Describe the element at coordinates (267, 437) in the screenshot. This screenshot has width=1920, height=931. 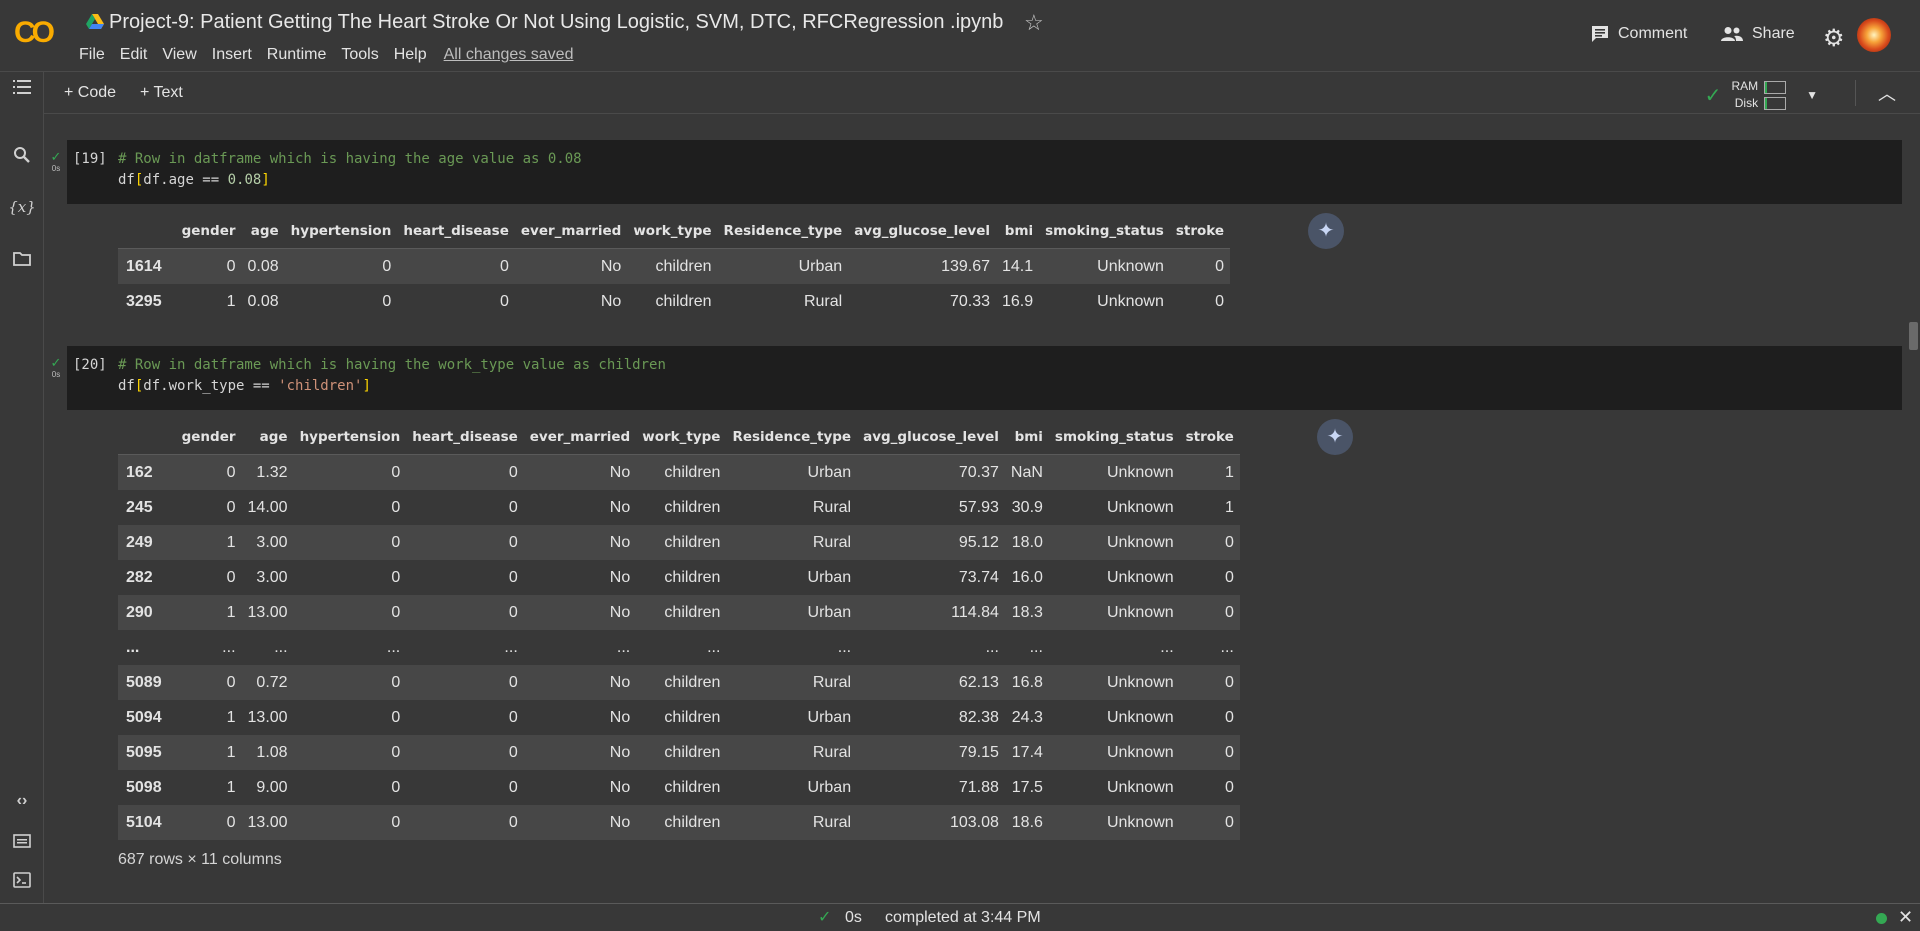
I see `column-header: age` at that location.